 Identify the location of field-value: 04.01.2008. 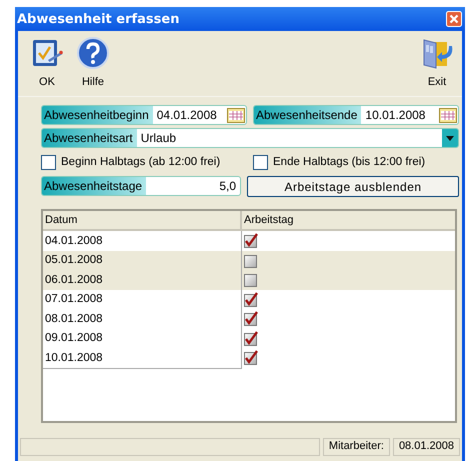
(187, 115).